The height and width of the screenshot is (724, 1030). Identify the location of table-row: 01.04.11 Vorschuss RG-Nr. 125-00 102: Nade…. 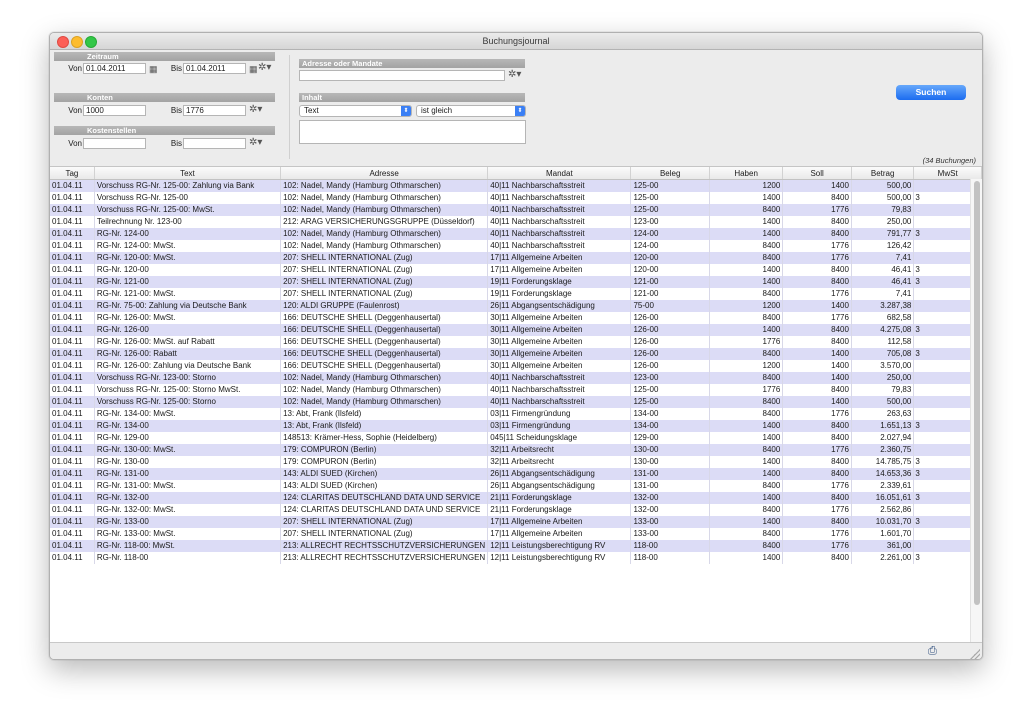
(516, 198).